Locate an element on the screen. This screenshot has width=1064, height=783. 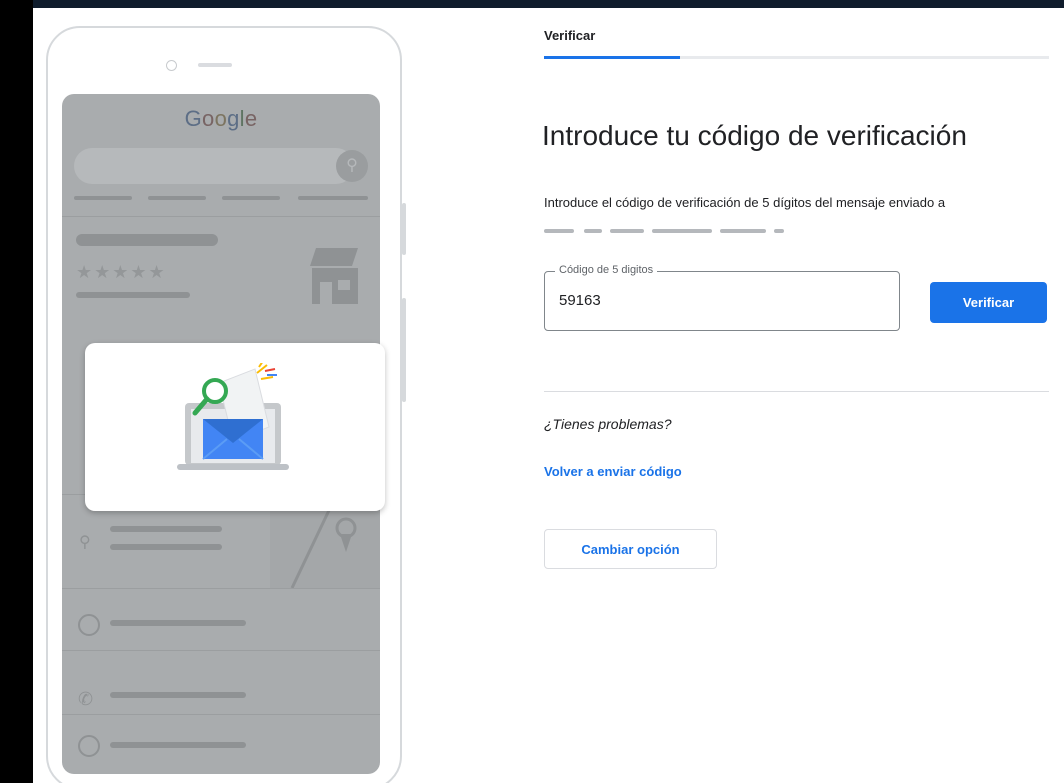
trouble-text: ¿Tienes problemas? is located at coordinates (608, 424).